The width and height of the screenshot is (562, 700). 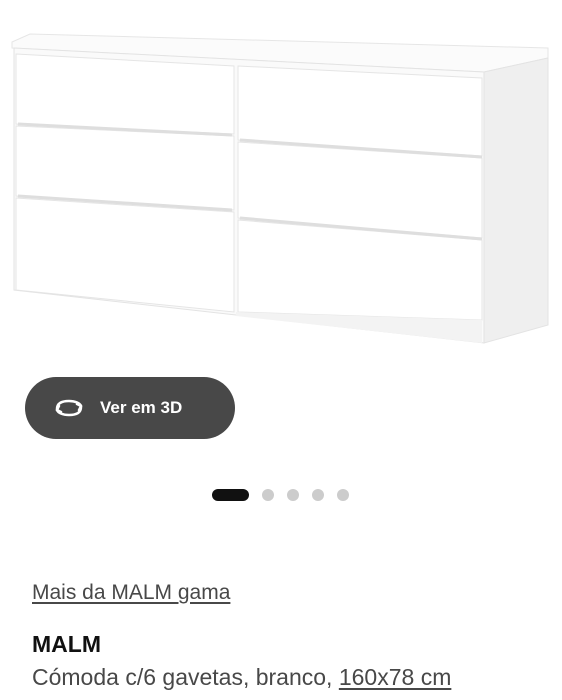 What do you see at coordinates (131, 593) in the screenshot?
I see `range-link: Mais da MALM gama` at bounding box center [131, 593].